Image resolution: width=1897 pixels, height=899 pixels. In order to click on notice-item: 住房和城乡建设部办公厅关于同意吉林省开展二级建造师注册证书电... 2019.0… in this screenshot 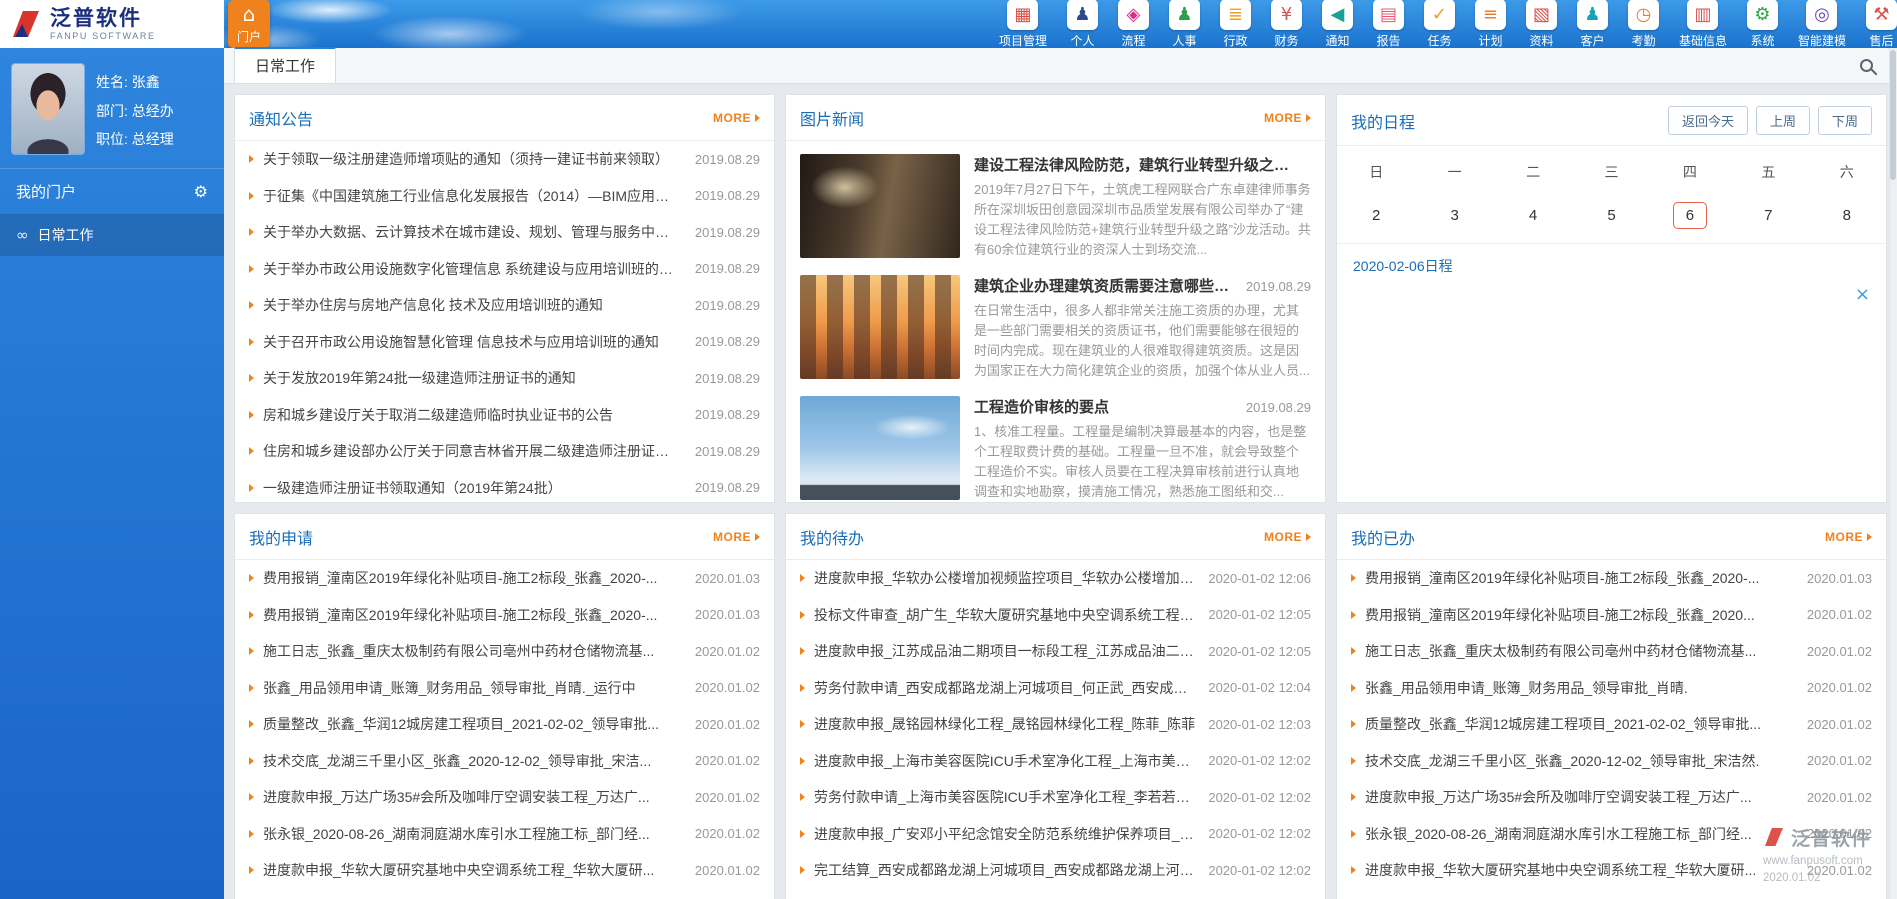, I will do `click(504, 451)`.